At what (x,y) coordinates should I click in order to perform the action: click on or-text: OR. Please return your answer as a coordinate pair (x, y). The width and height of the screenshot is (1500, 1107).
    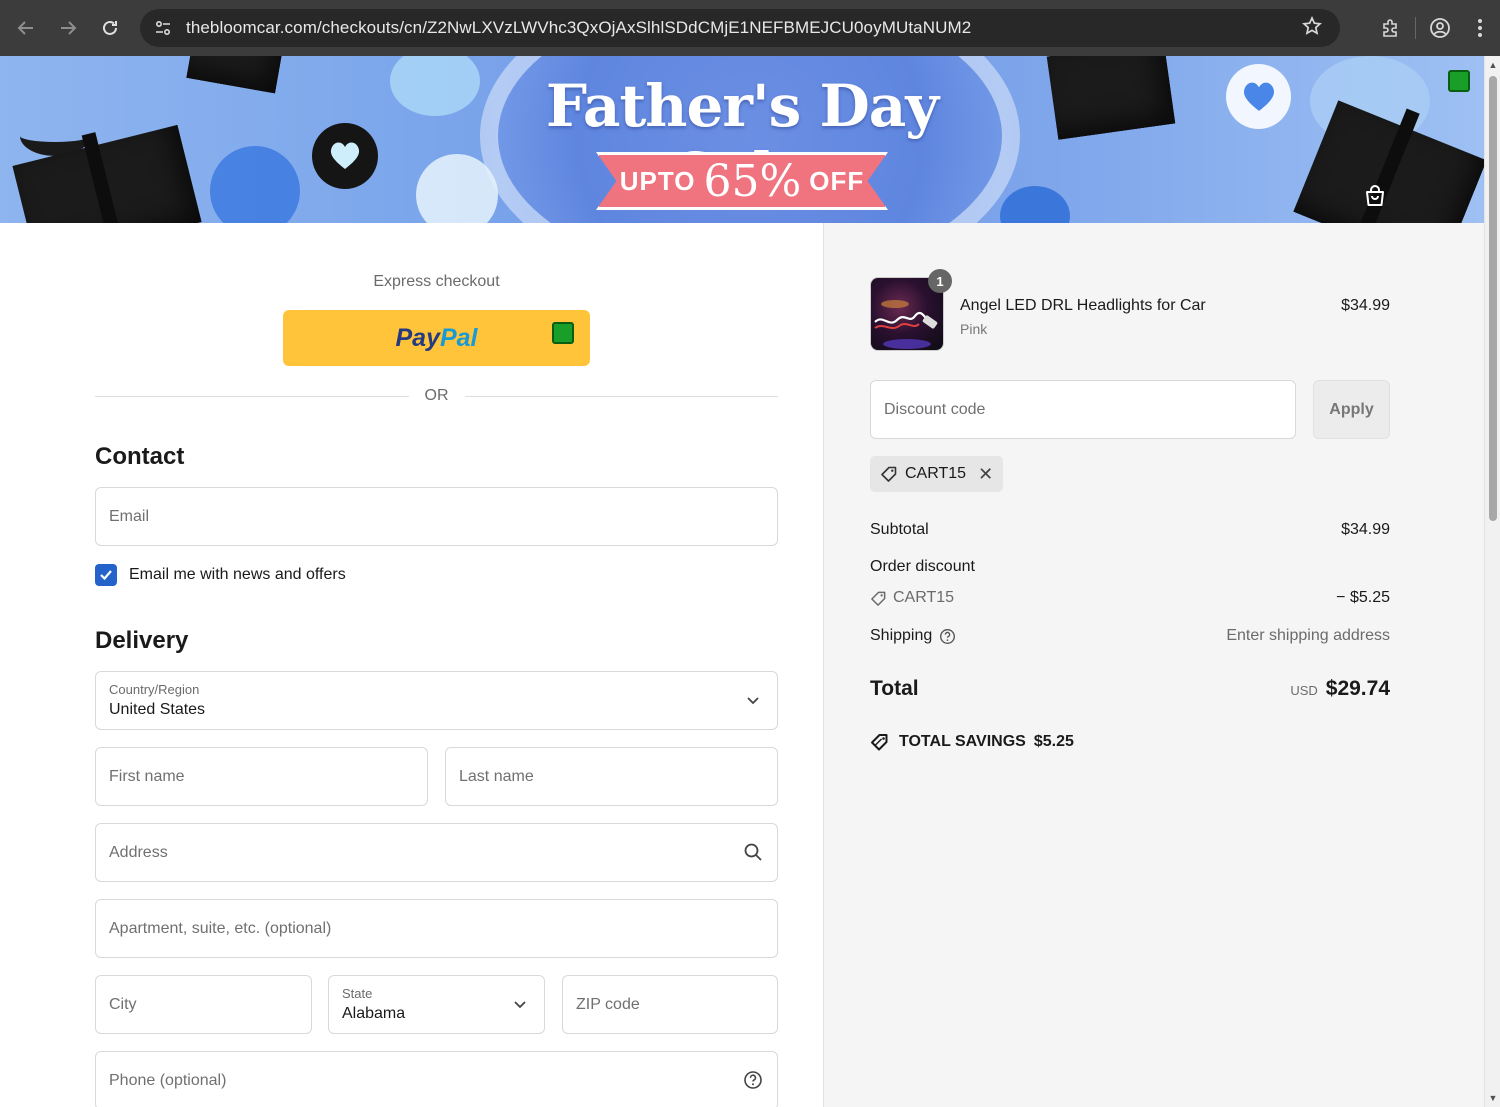
    Looking at the image, I should click on (436, 395).